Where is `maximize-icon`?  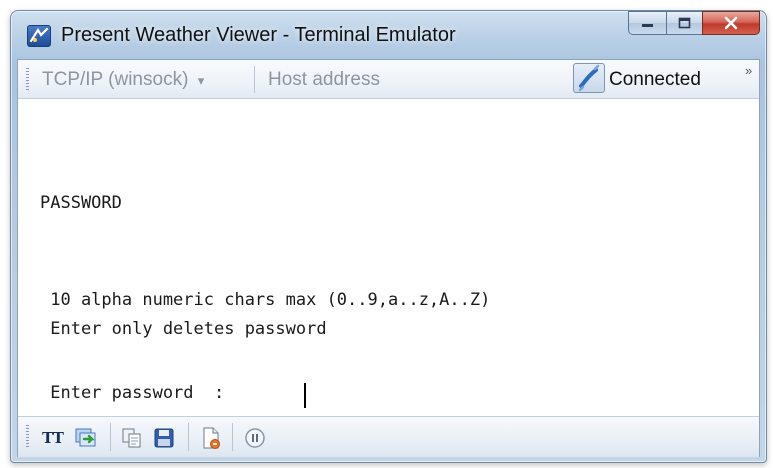 maximize-icon is located at coordinates (684, 23).